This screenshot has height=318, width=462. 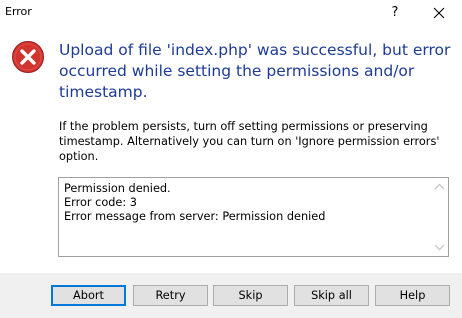 I want to click on error-details-line: Error code: 3, so click(x=100, y=202).